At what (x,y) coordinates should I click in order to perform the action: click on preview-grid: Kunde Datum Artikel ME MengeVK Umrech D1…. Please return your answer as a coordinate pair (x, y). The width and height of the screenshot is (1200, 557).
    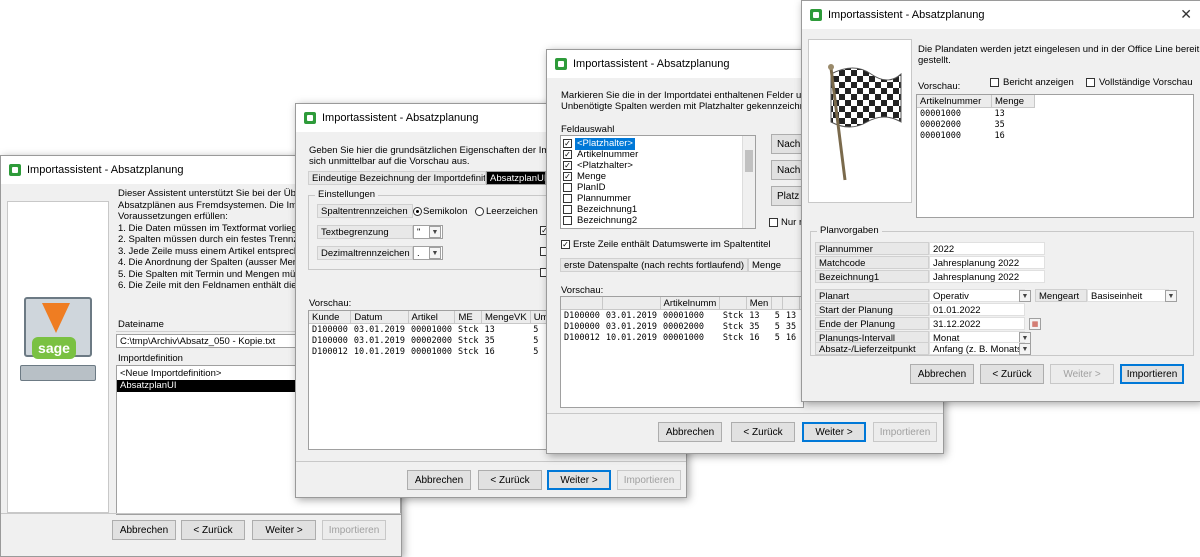
    Looking at the image, I should click on (428, 380).